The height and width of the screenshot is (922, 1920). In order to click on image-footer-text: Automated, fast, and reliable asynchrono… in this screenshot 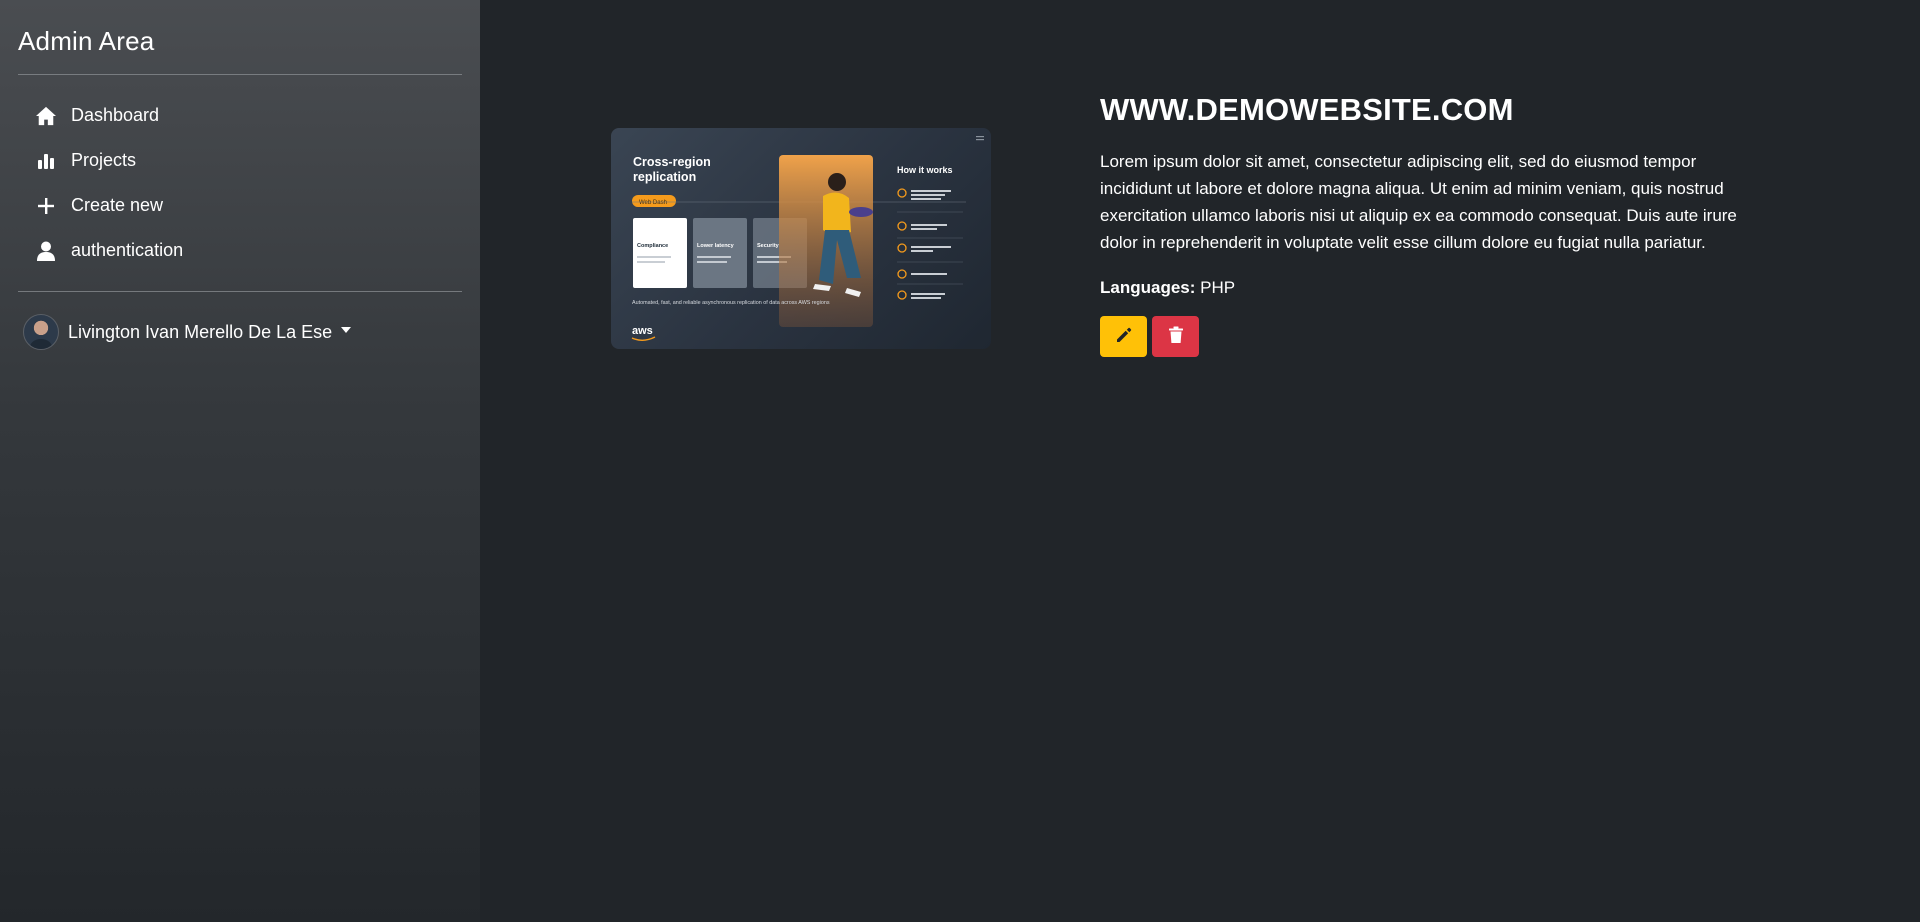, I will do `click(731, 303)`.